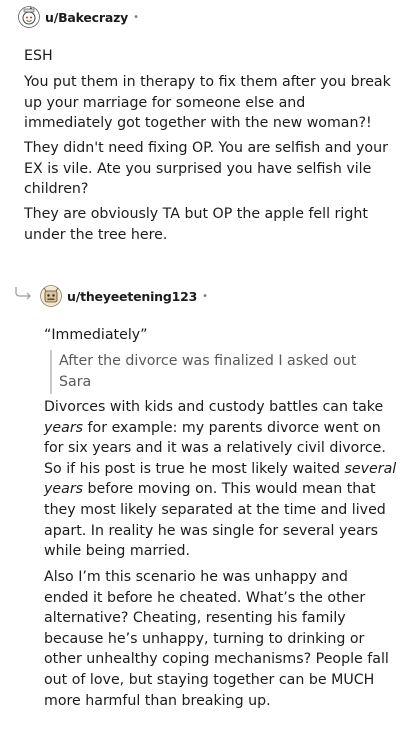 Image resolution: width=400 pixels, height=736 pixels. Describe the element at coordinates (23, 293) in the screenshot. I see `reply-thread-arrow-icon` at that location.